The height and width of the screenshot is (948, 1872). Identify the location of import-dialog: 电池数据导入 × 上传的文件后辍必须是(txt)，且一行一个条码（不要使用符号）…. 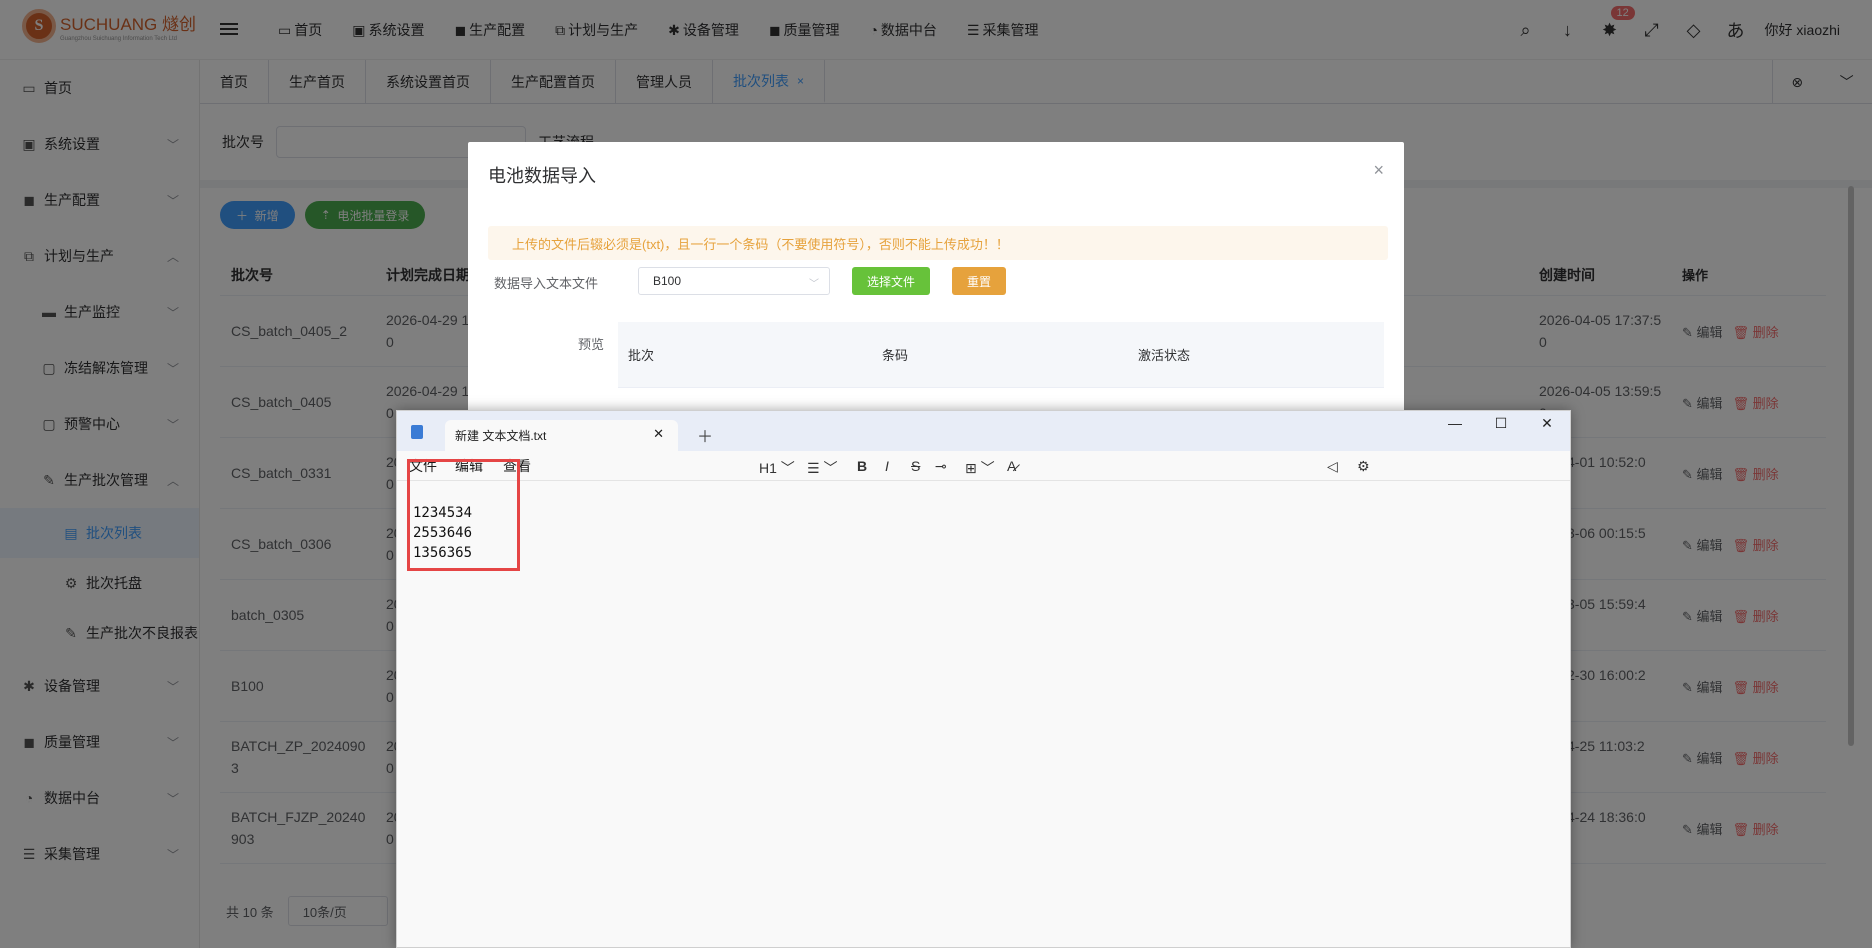
(936, 277).